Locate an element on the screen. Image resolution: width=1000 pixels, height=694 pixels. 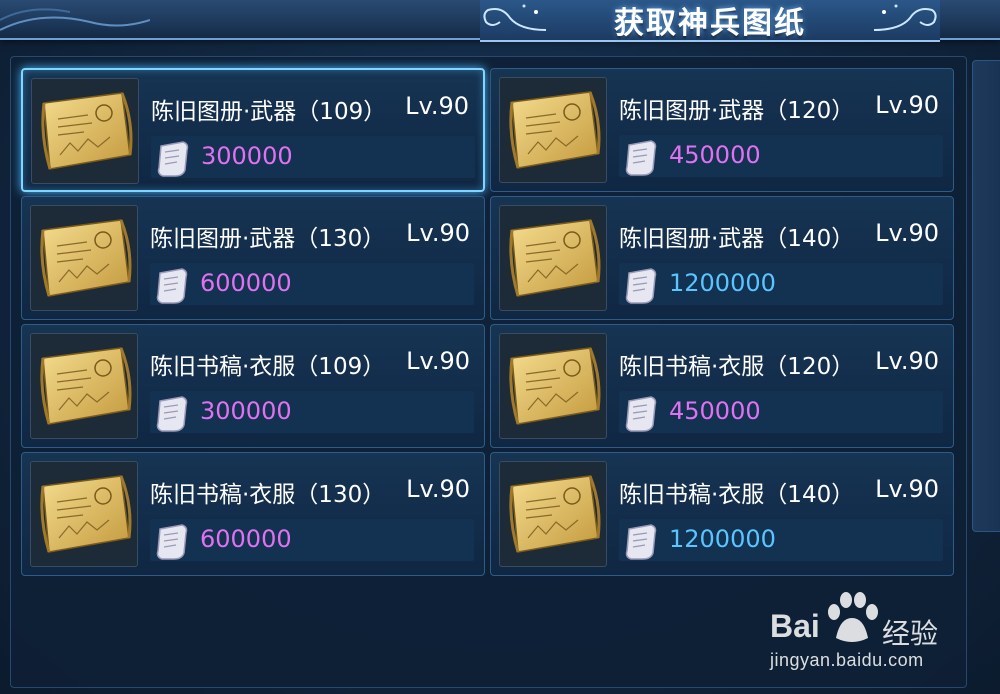
item-name: 陈旧图册·武器（140） is located at coordinates (737, 239).